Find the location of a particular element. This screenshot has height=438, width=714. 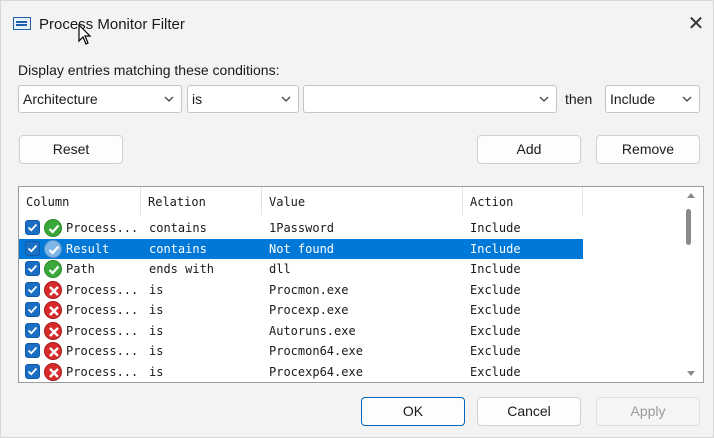

action-select: Include is located at coordinates (652, 99).